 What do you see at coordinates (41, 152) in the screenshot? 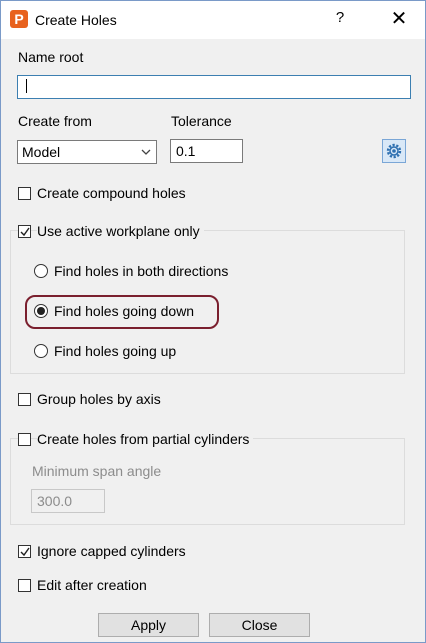
I see `create-from-selected: Model` at bounding box center [41, 152].